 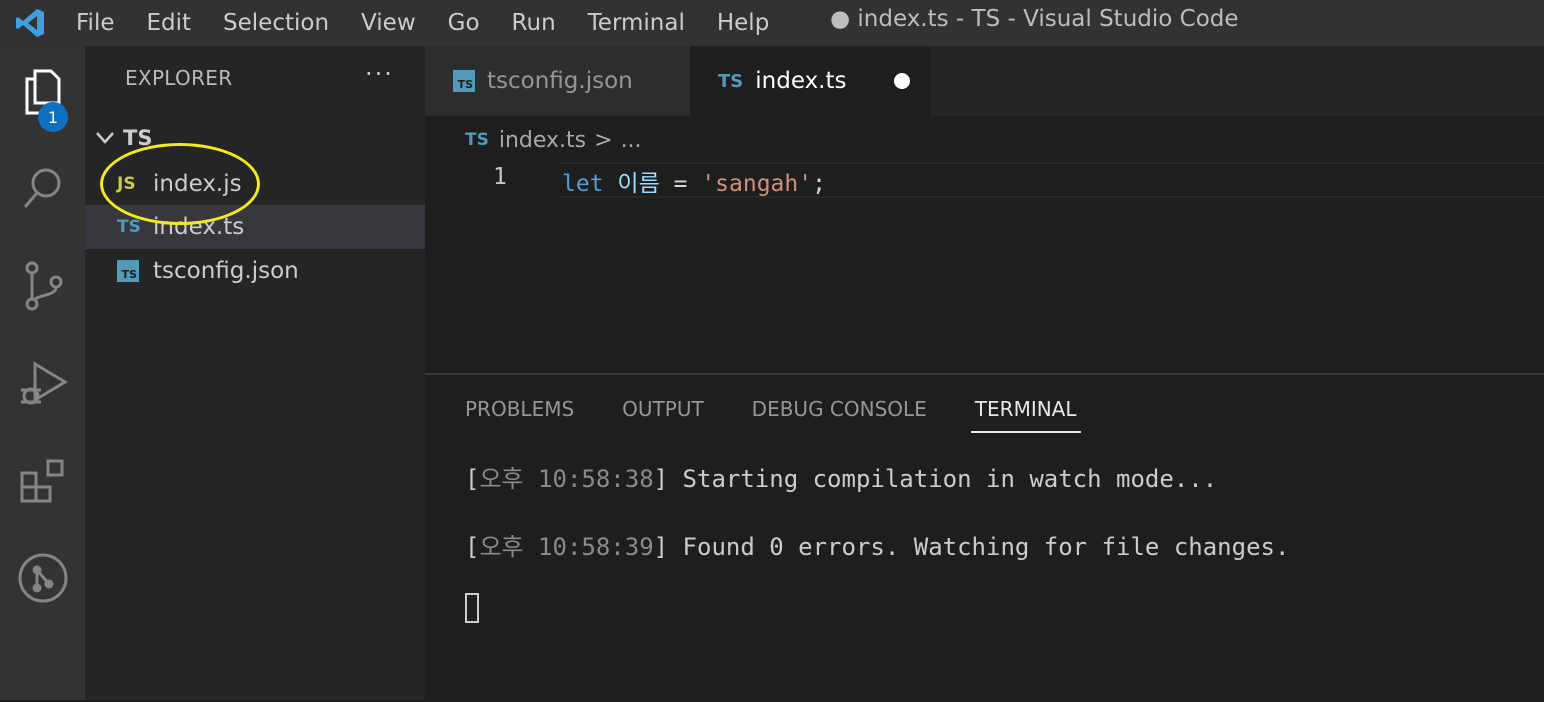 I want to click on menu-go: Go, so click(x=464, y=23).